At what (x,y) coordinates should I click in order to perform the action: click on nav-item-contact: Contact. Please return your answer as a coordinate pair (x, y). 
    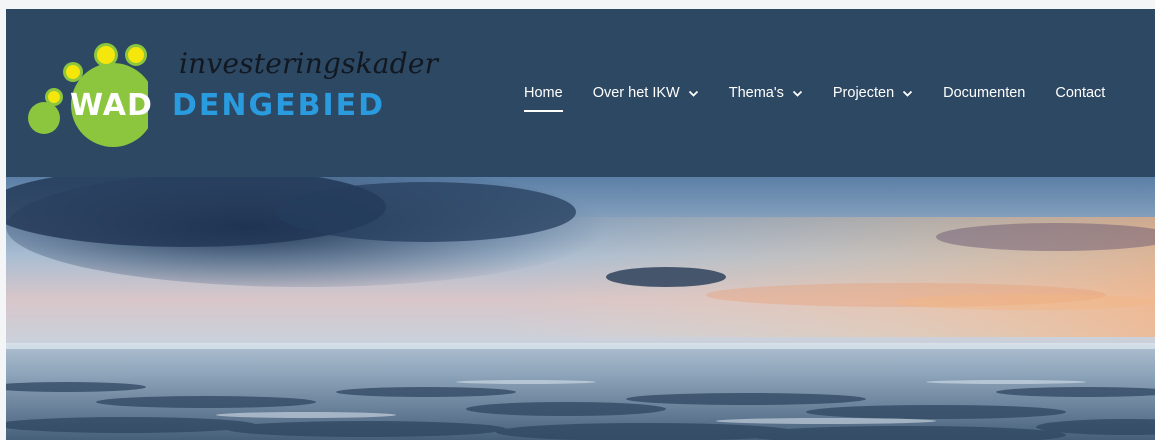
    Looking at the image, I should click on (1080, 93).